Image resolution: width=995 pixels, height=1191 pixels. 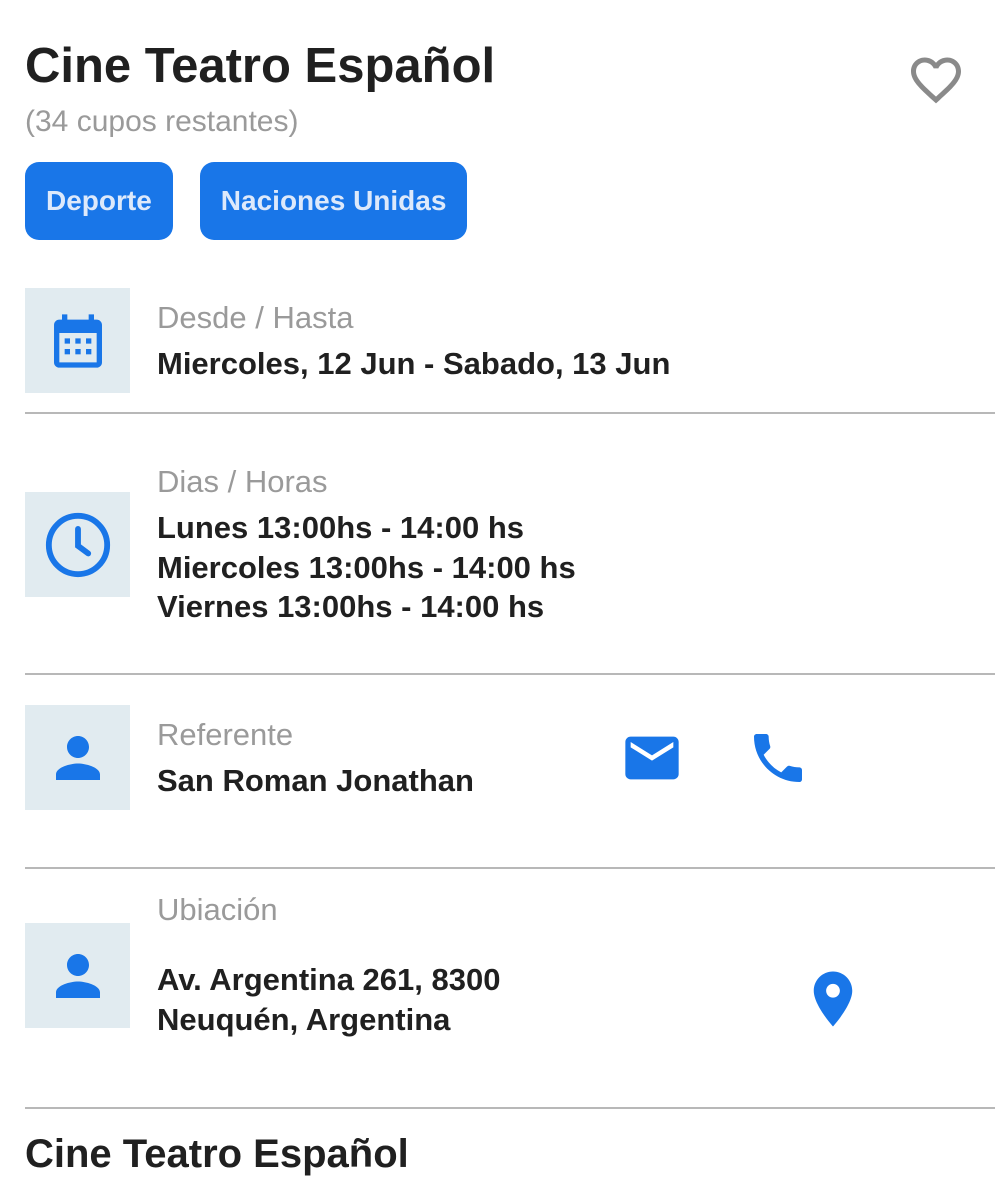 I want to click on location-icon-box, so click(x=77, y=975).